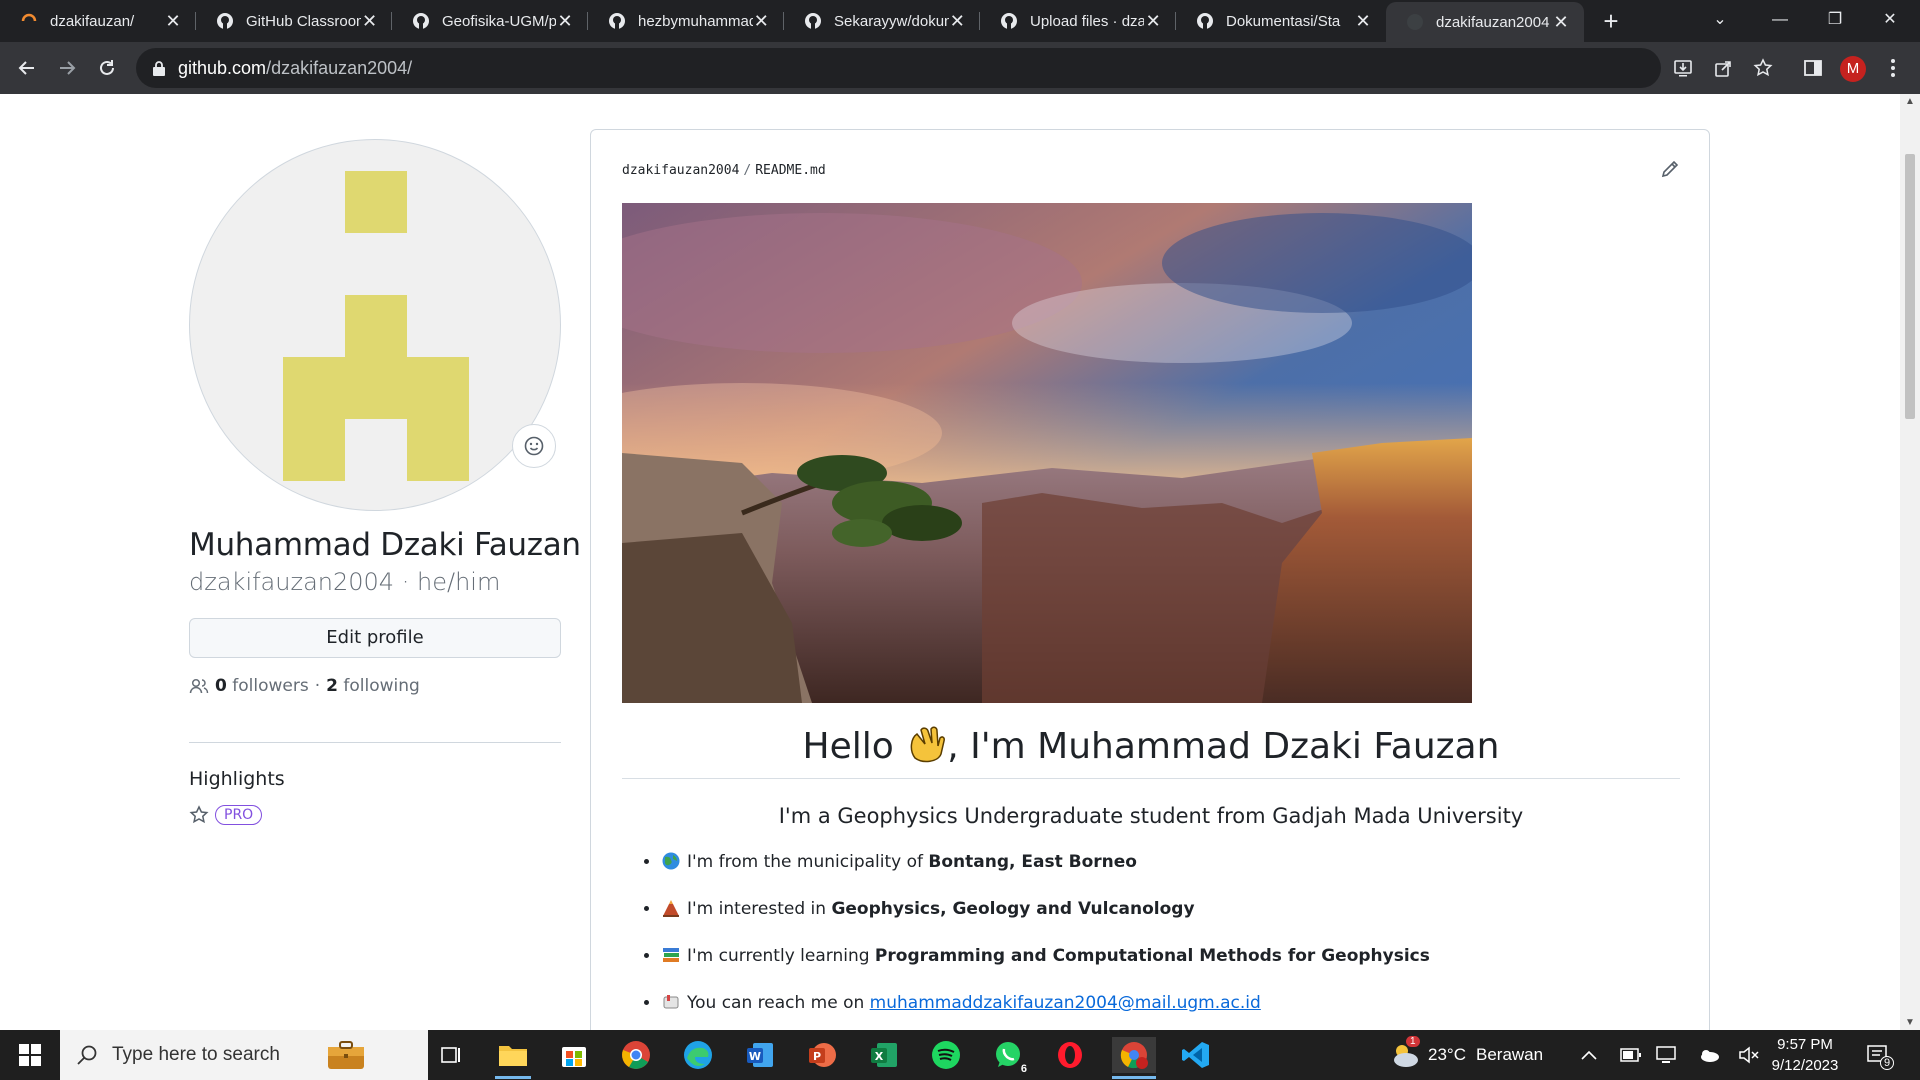 The width and height of the screenshot is (1920, 1080). Describe the element at coordinates (680, 170) in the screenshot. I see `readme-owner-link: dzakifauzan2004` at that location.